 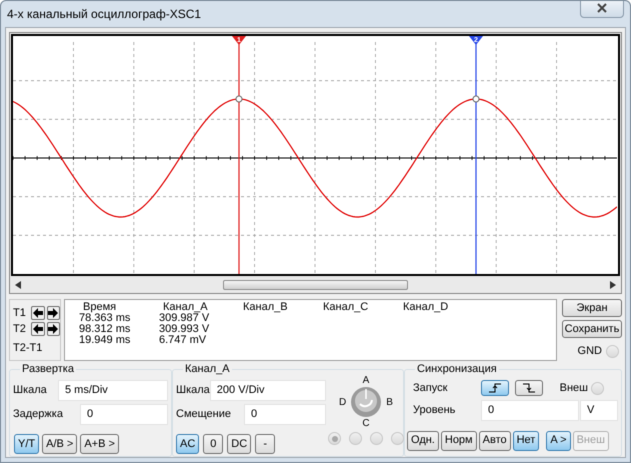 What do you see at coordinates (342, 403) in the screenshot?
I see `knob-label: D` at bounding box center [342, 403].